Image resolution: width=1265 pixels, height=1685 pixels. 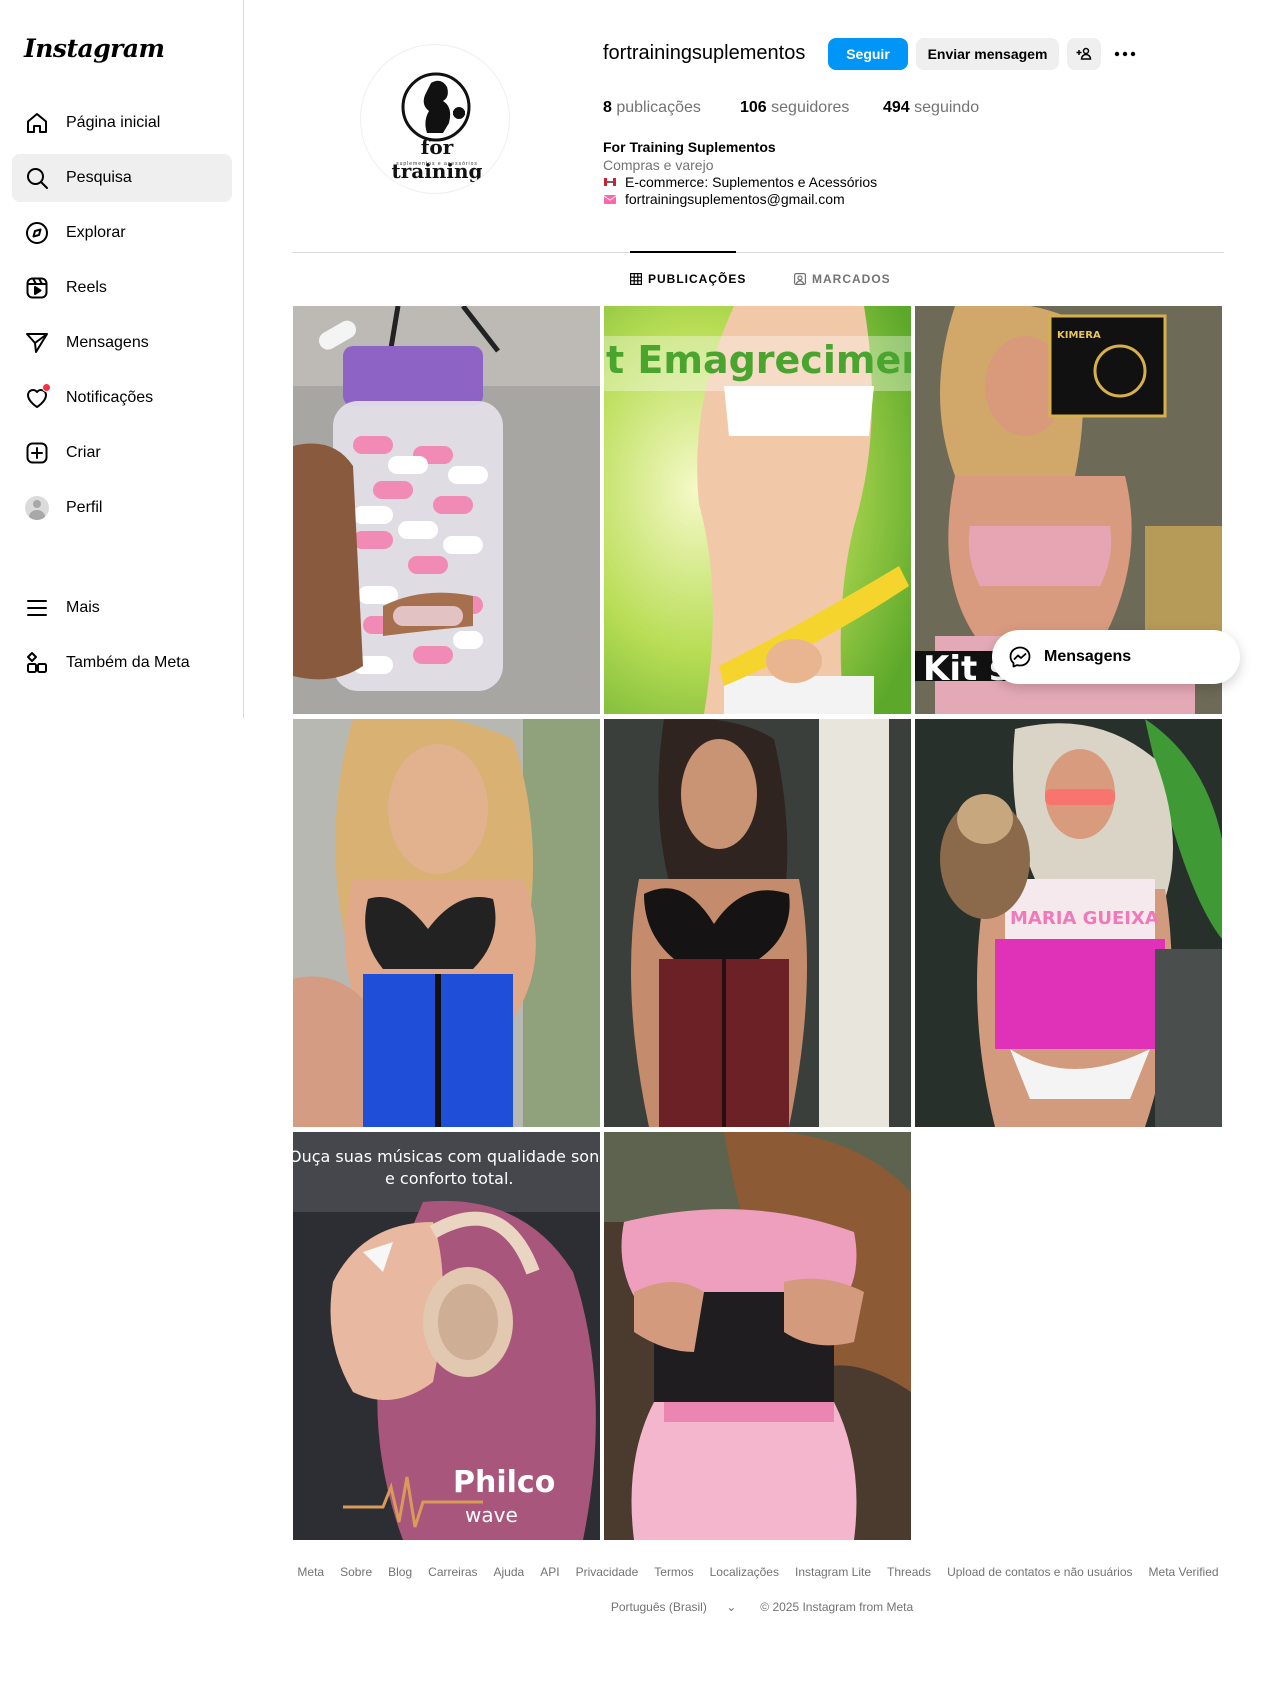 What do you see at coordinates (99, 177) in the screenshot?
I see `sidebar-item-label: Pesquisa` at bounding box center [99, 177].